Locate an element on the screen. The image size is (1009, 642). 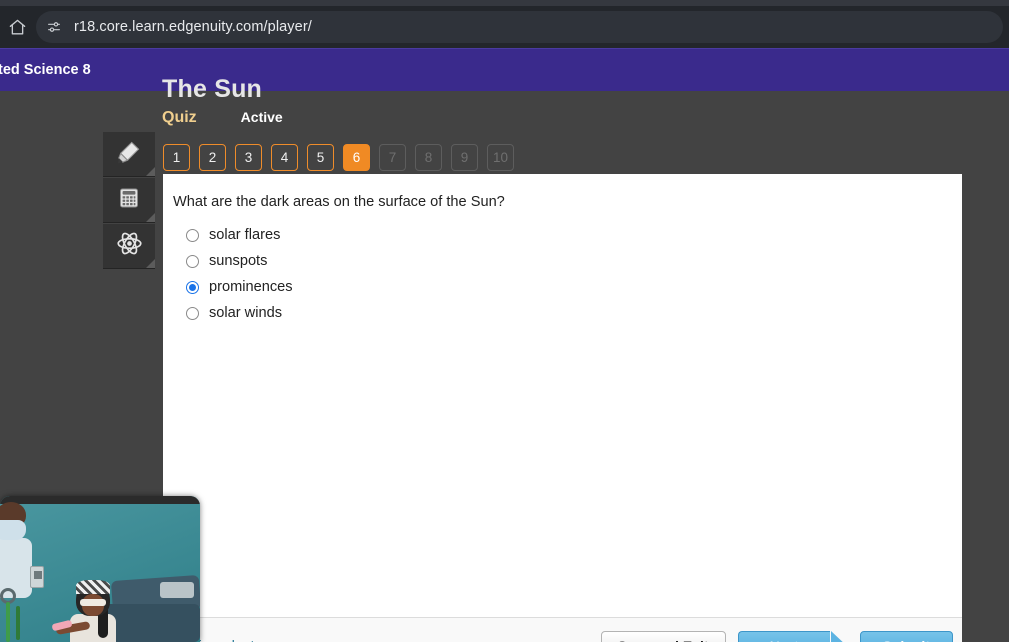
question-nav-item-7: 7 is located at coordinates (392, 157).